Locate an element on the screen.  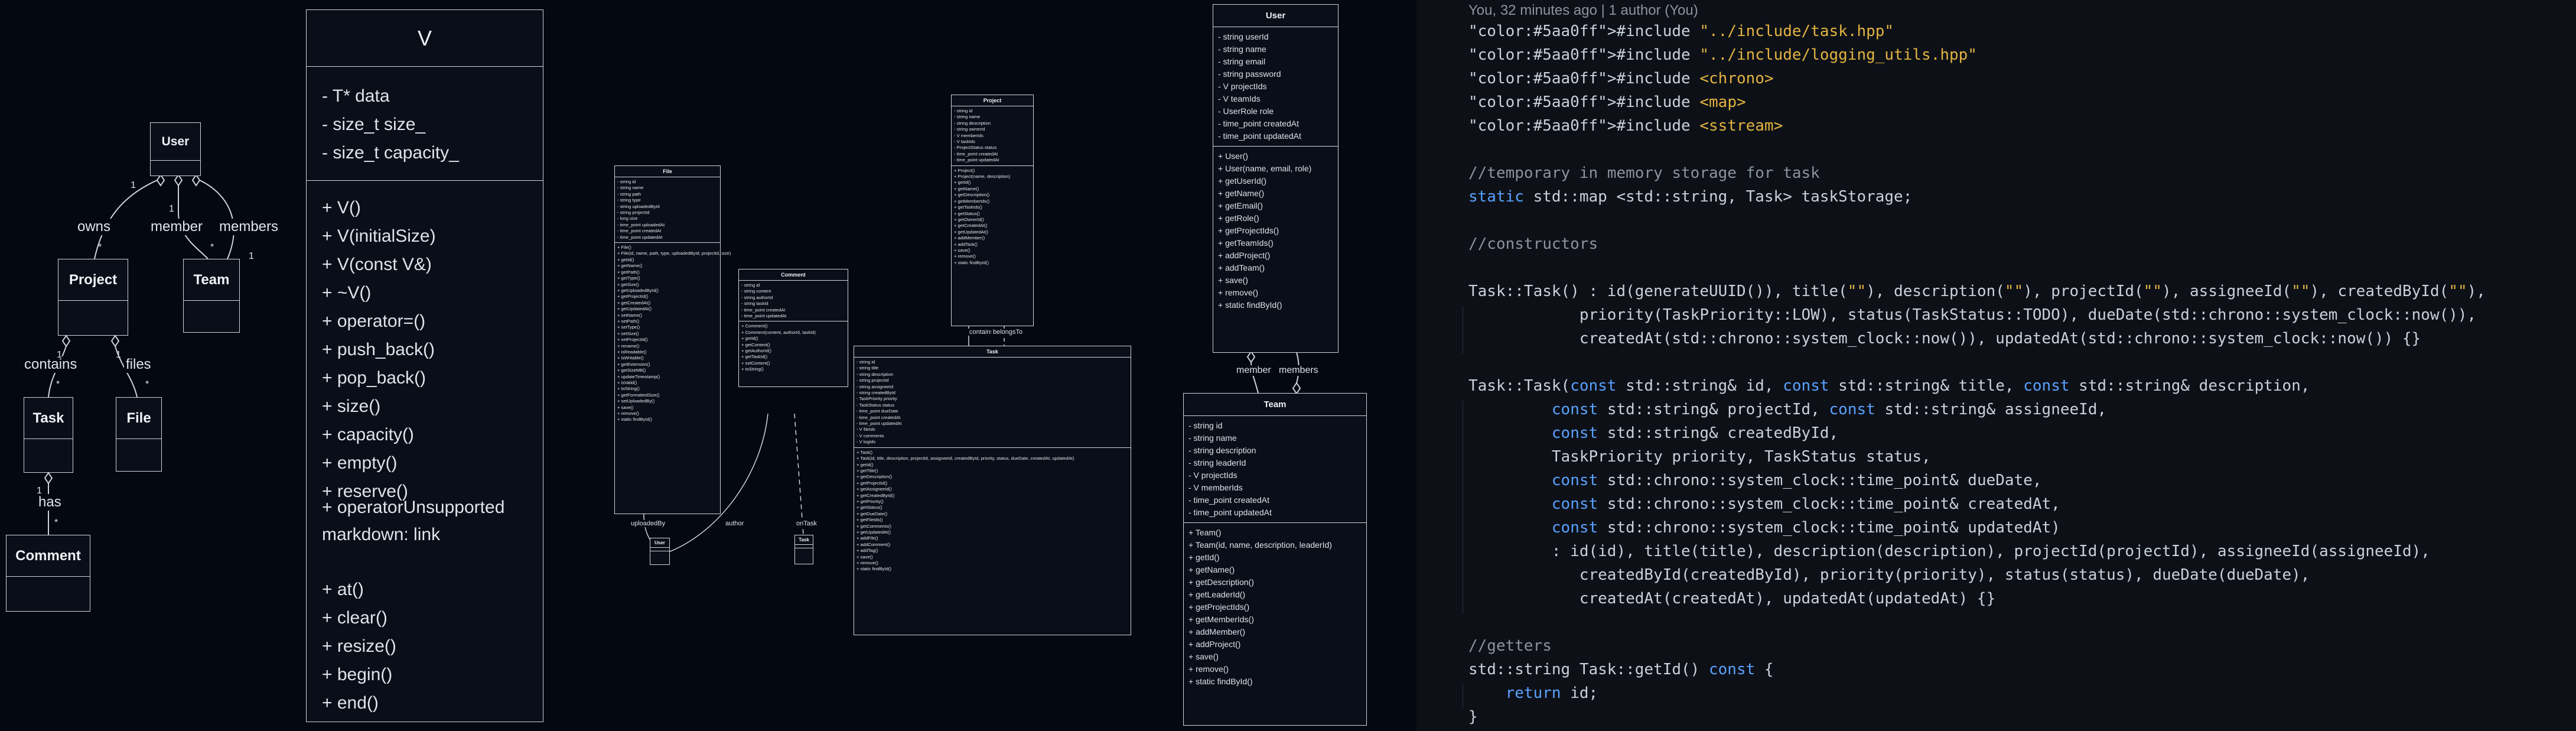
attribute: - V memberIds is located at coordinates (1215, 487).